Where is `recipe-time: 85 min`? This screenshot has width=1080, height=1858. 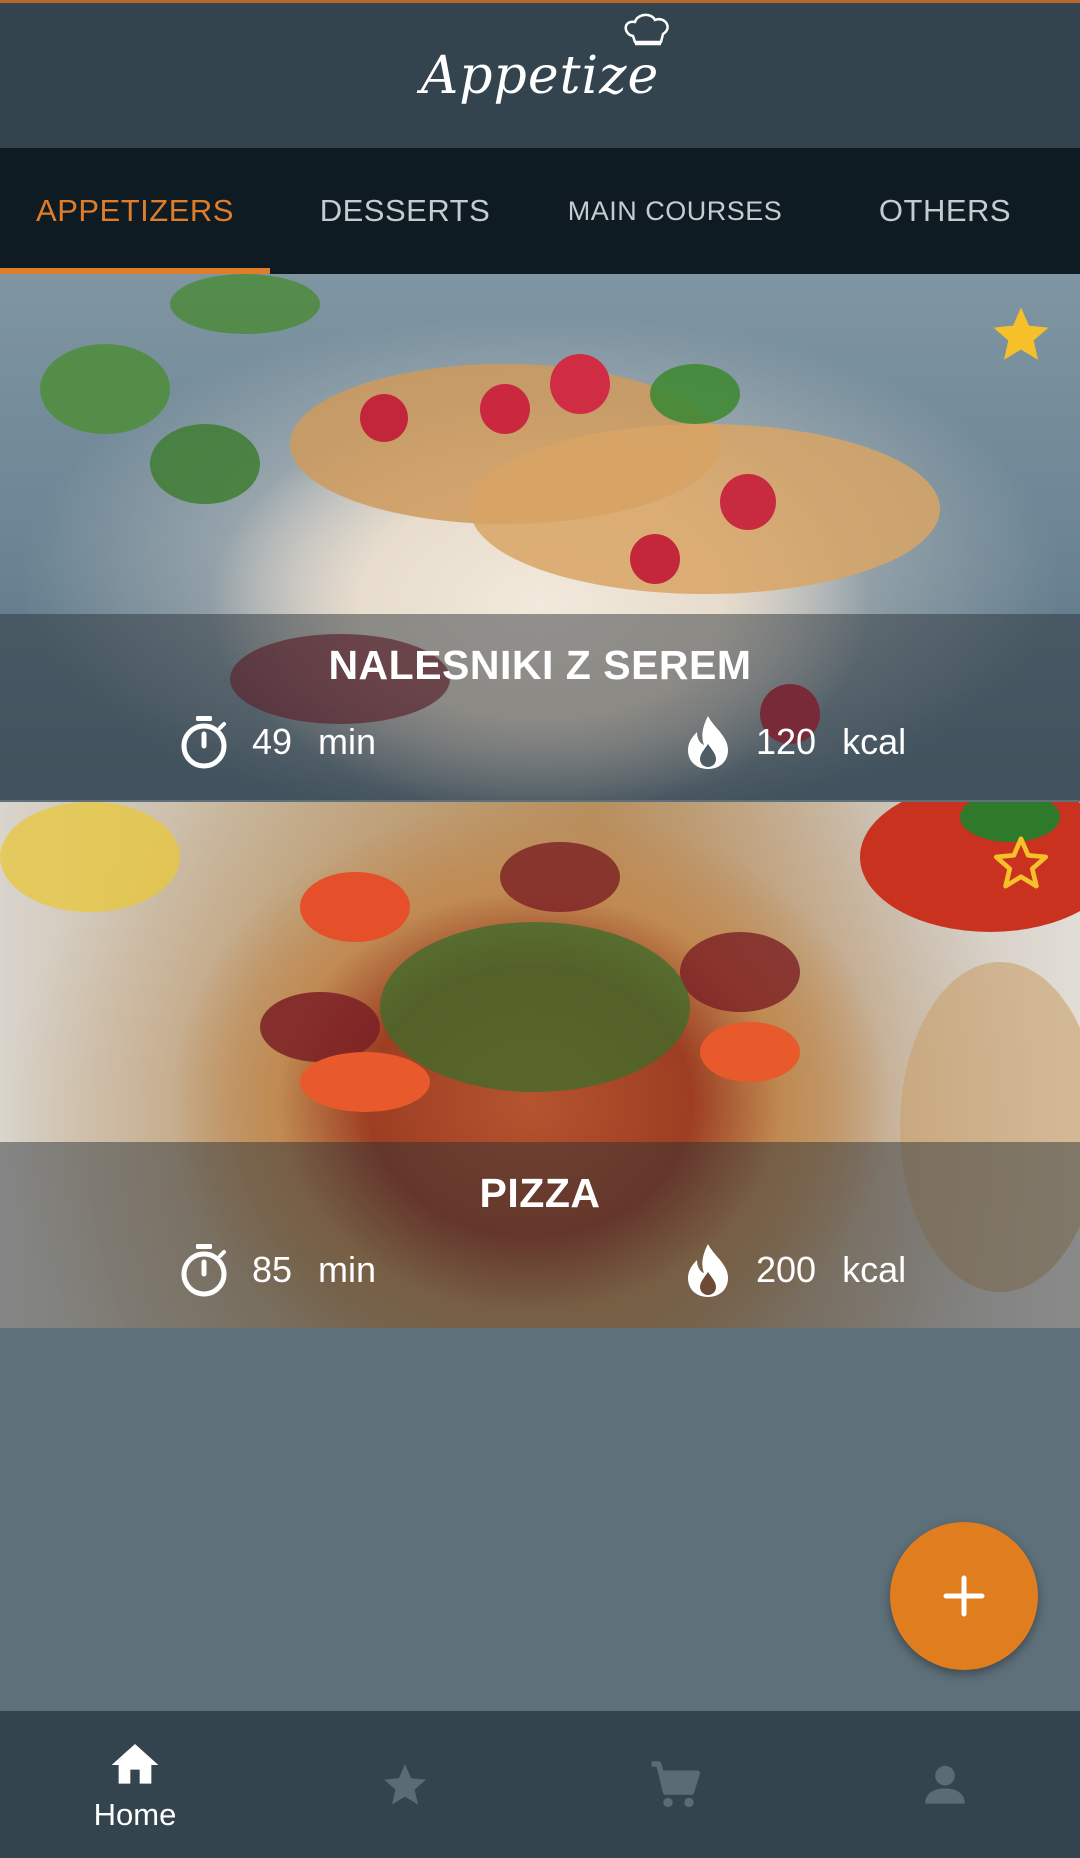 recipe-time: 85 min is located at coordinates (277, 1270).